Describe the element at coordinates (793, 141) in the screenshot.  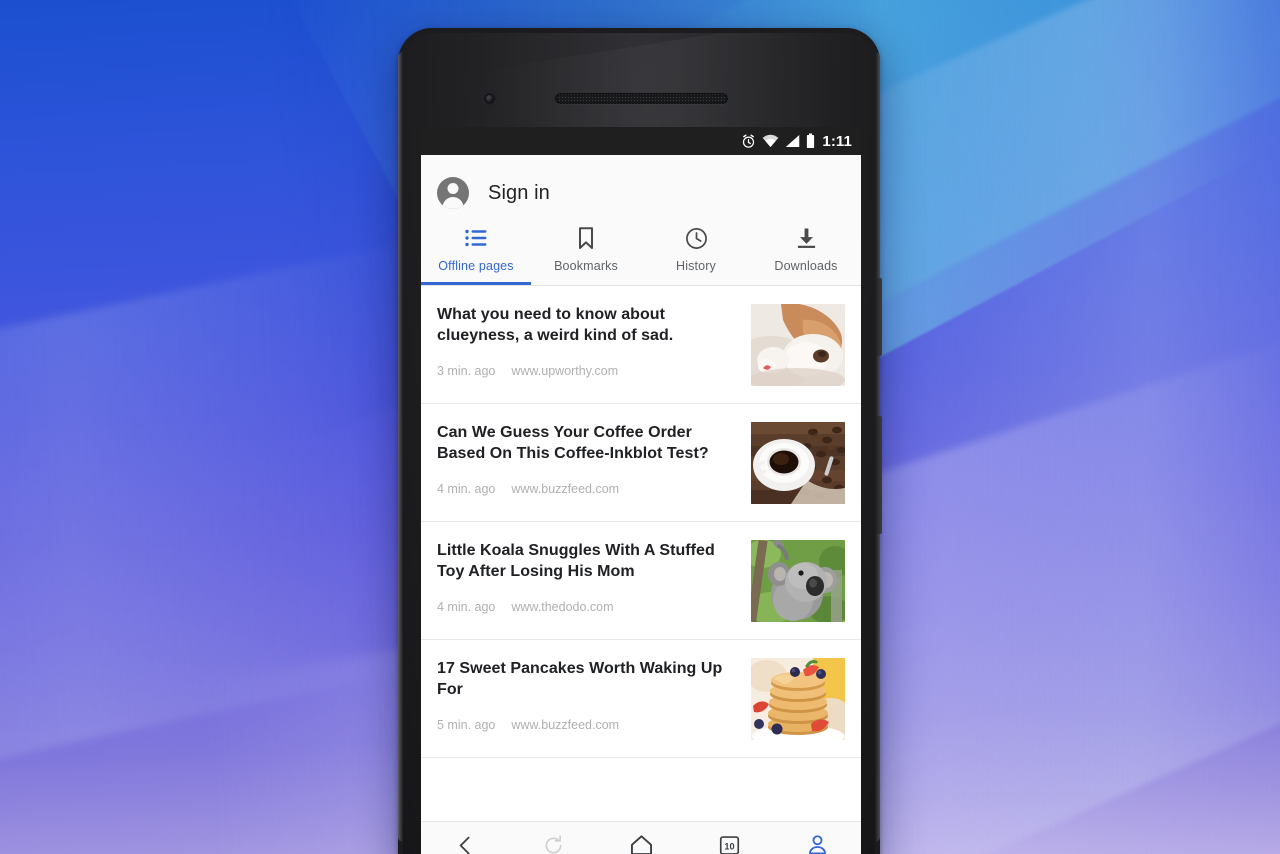
I see `signal-icon` at that location.